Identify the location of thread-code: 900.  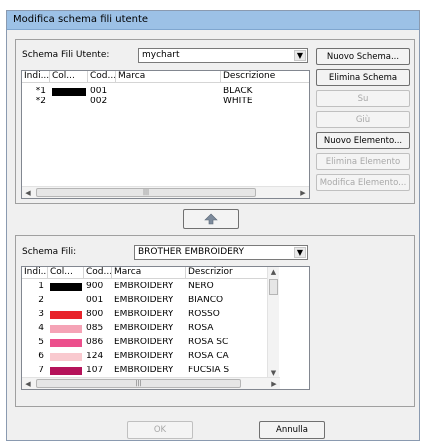
(95, 286).